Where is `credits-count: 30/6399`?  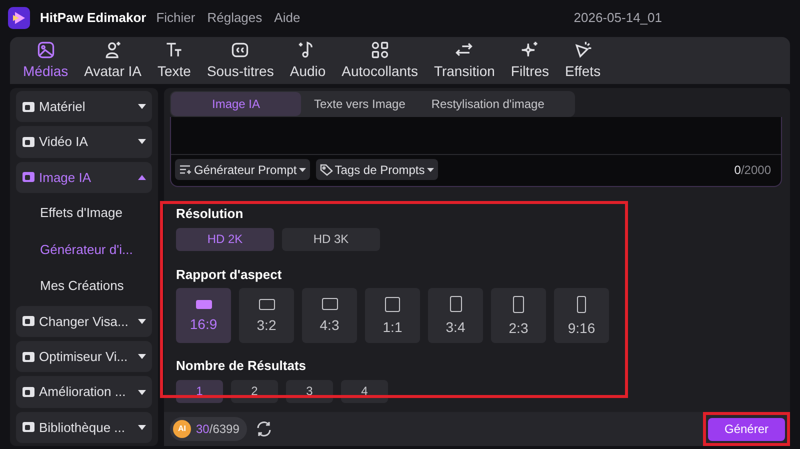
credits-count: 30/6399 is located at coordinates (218, 429).